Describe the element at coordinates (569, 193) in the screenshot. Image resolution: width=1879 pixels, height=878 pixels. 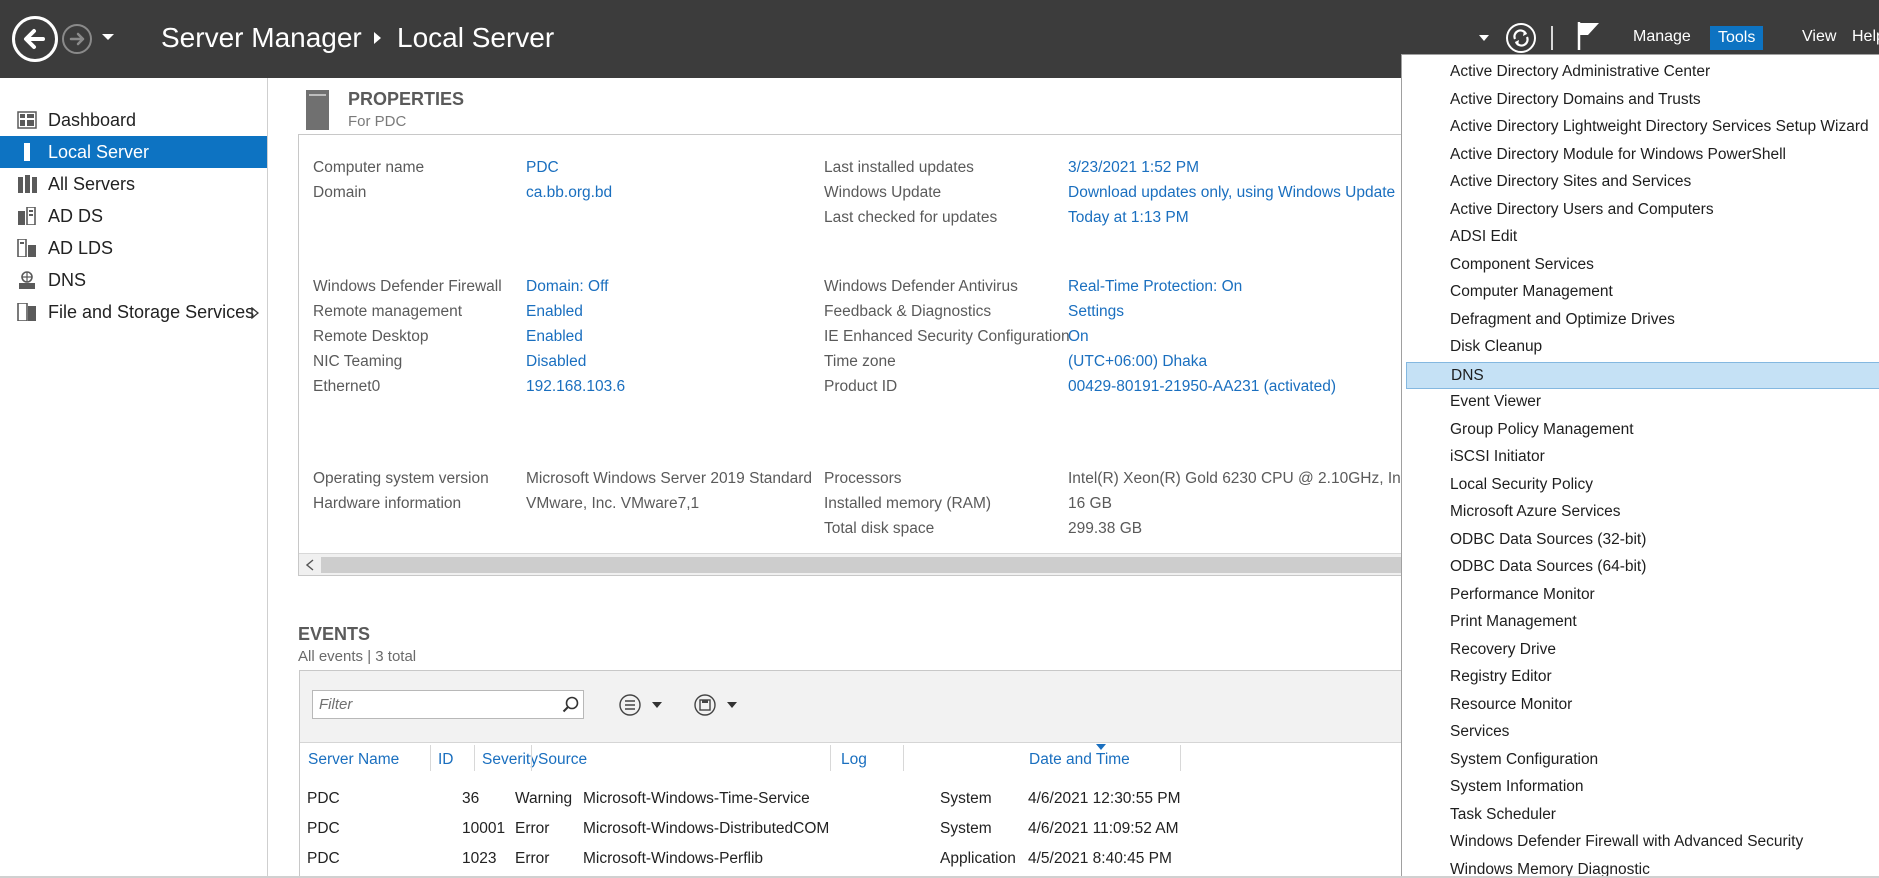
I see `prop-value-domain: ca.bb.org.bd` at that location.